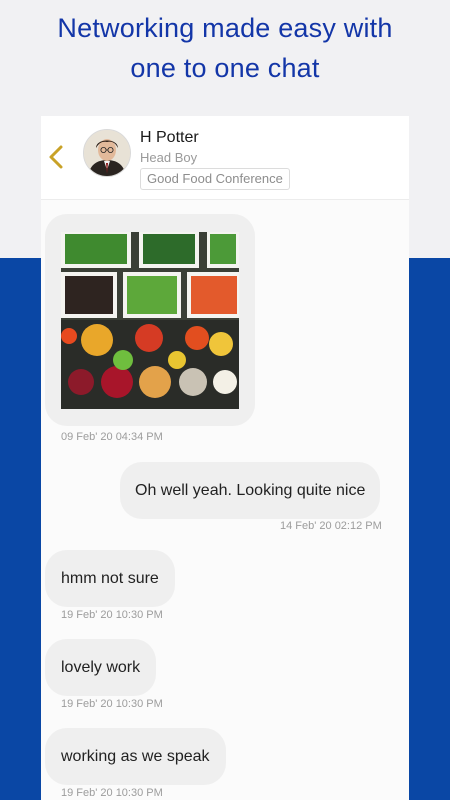 The image size is (450, 800). What do you see at coordinates (135, 756) in the screenshot?
I see `incoming-message-bubble: working as we speak` at bounding box center [135, 756].